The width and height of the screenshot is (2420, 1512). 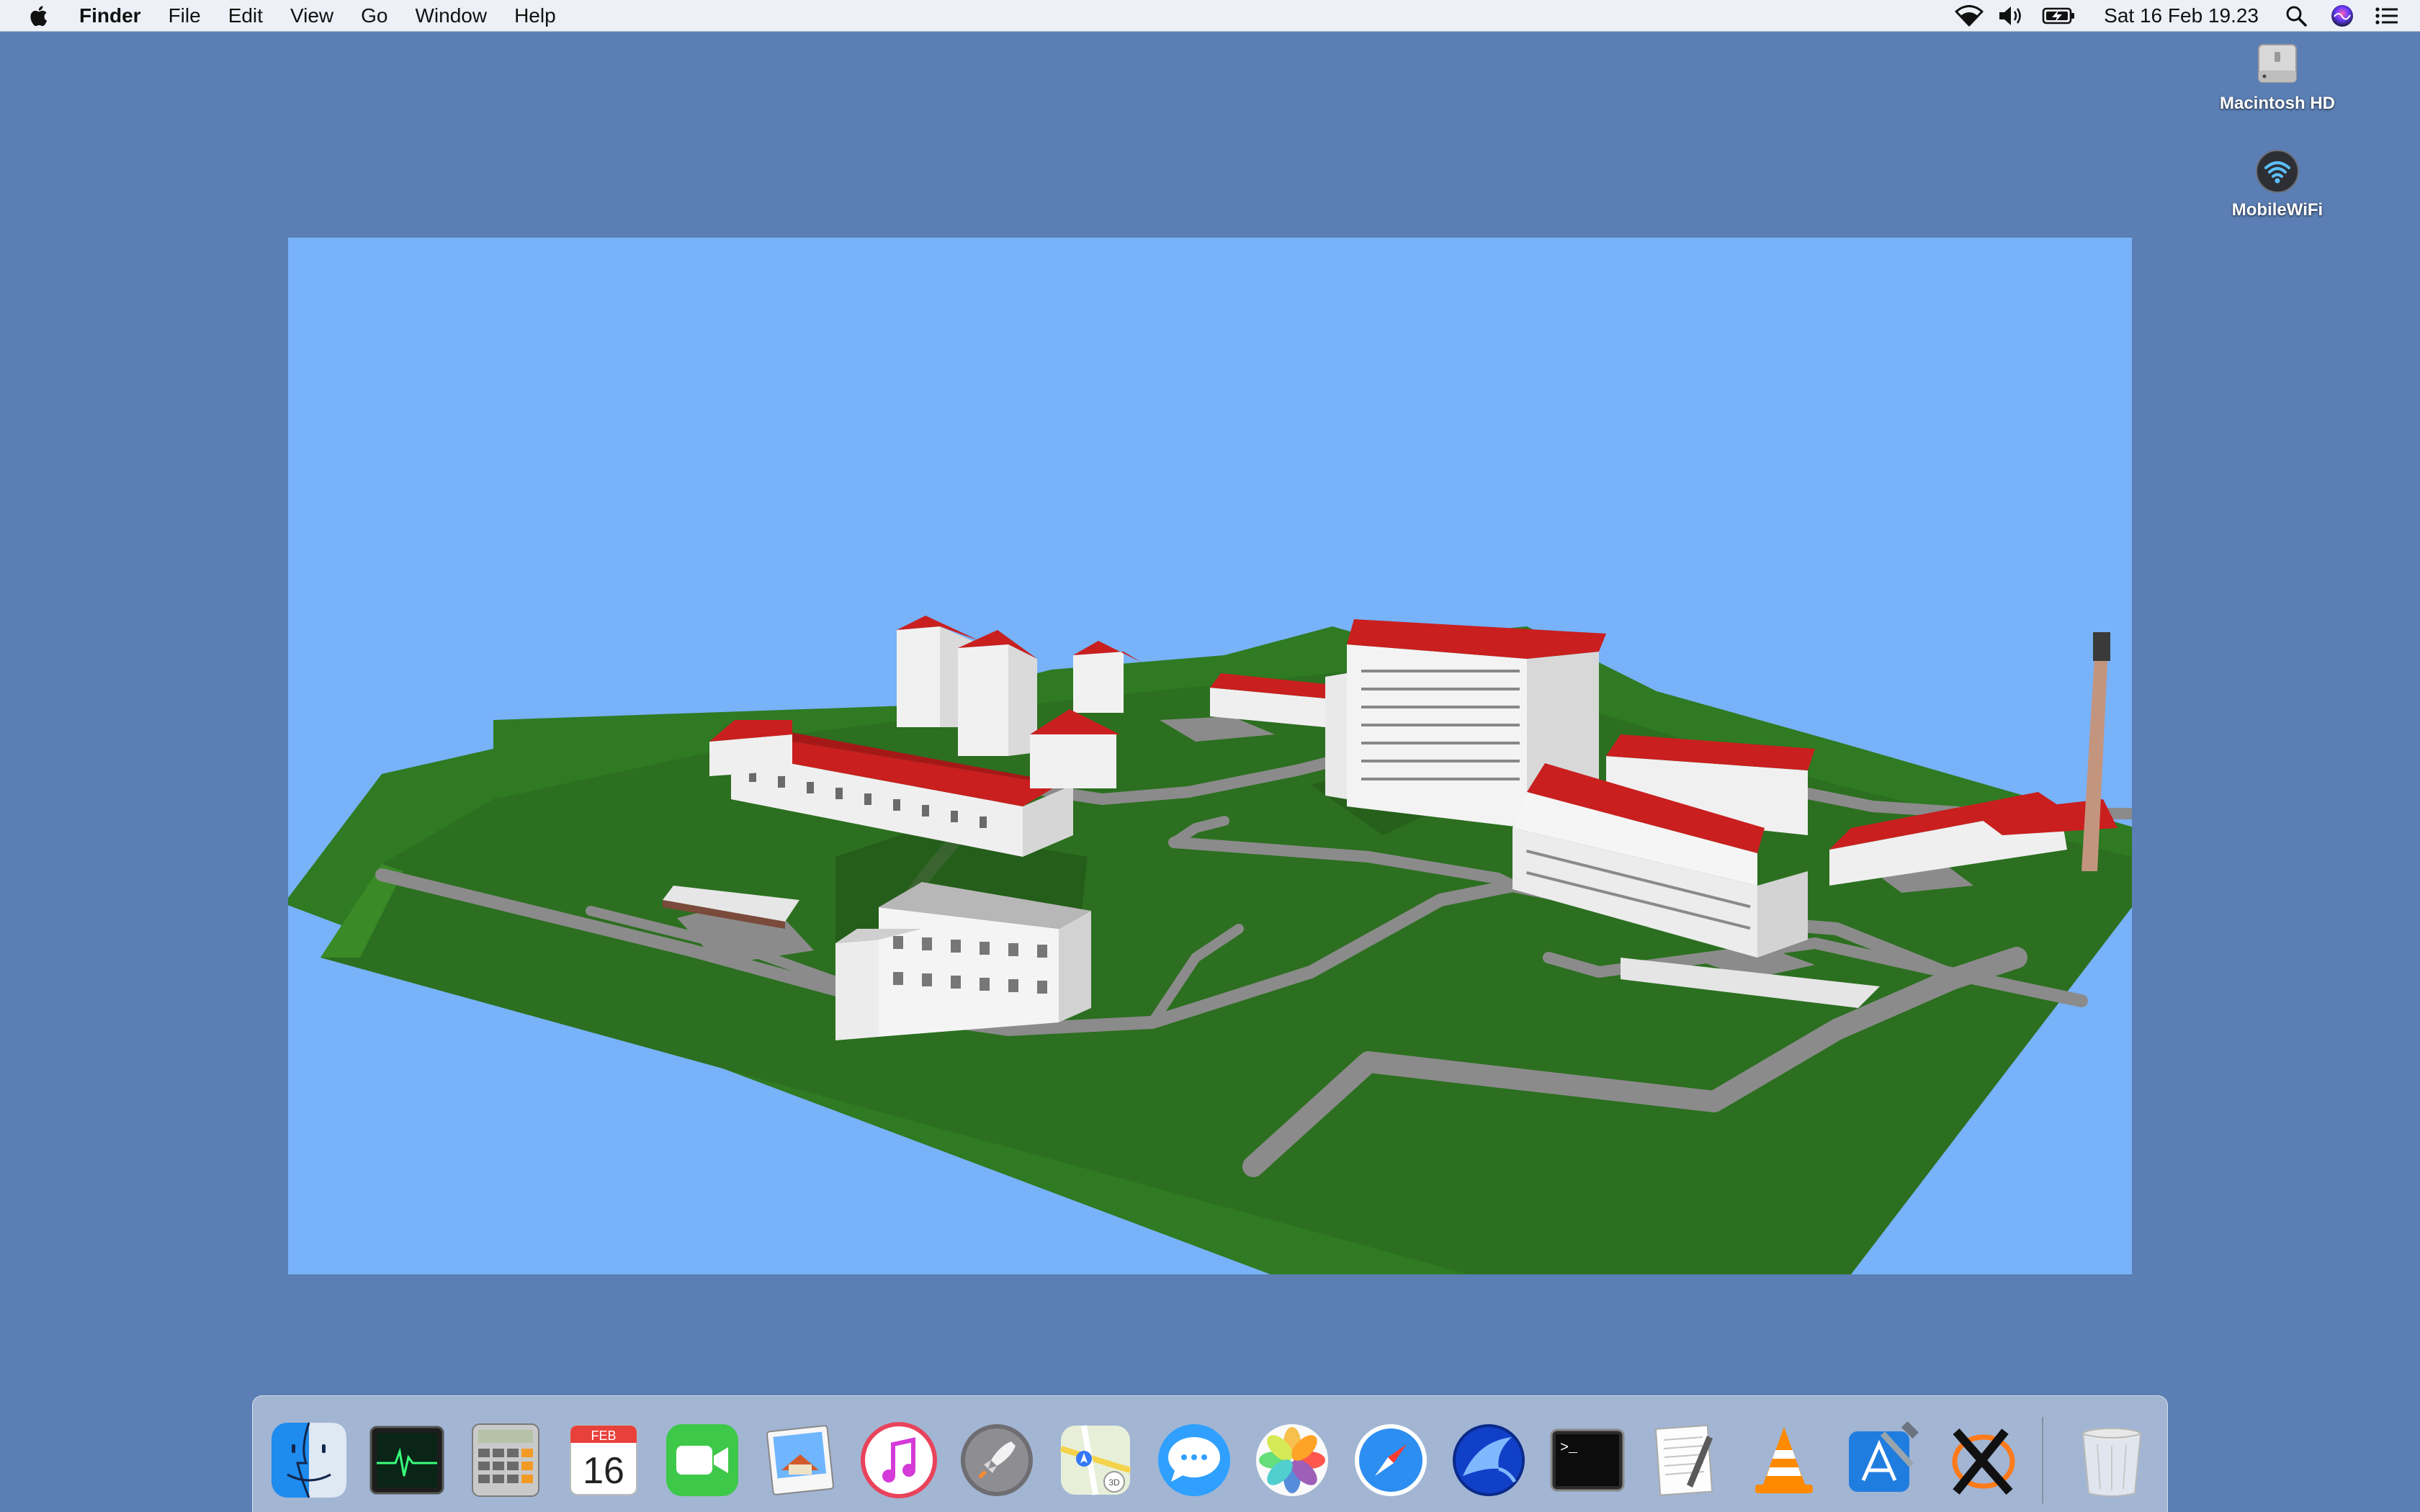 I want to click on battery-charging-icon, so click(x=2059, y=16).